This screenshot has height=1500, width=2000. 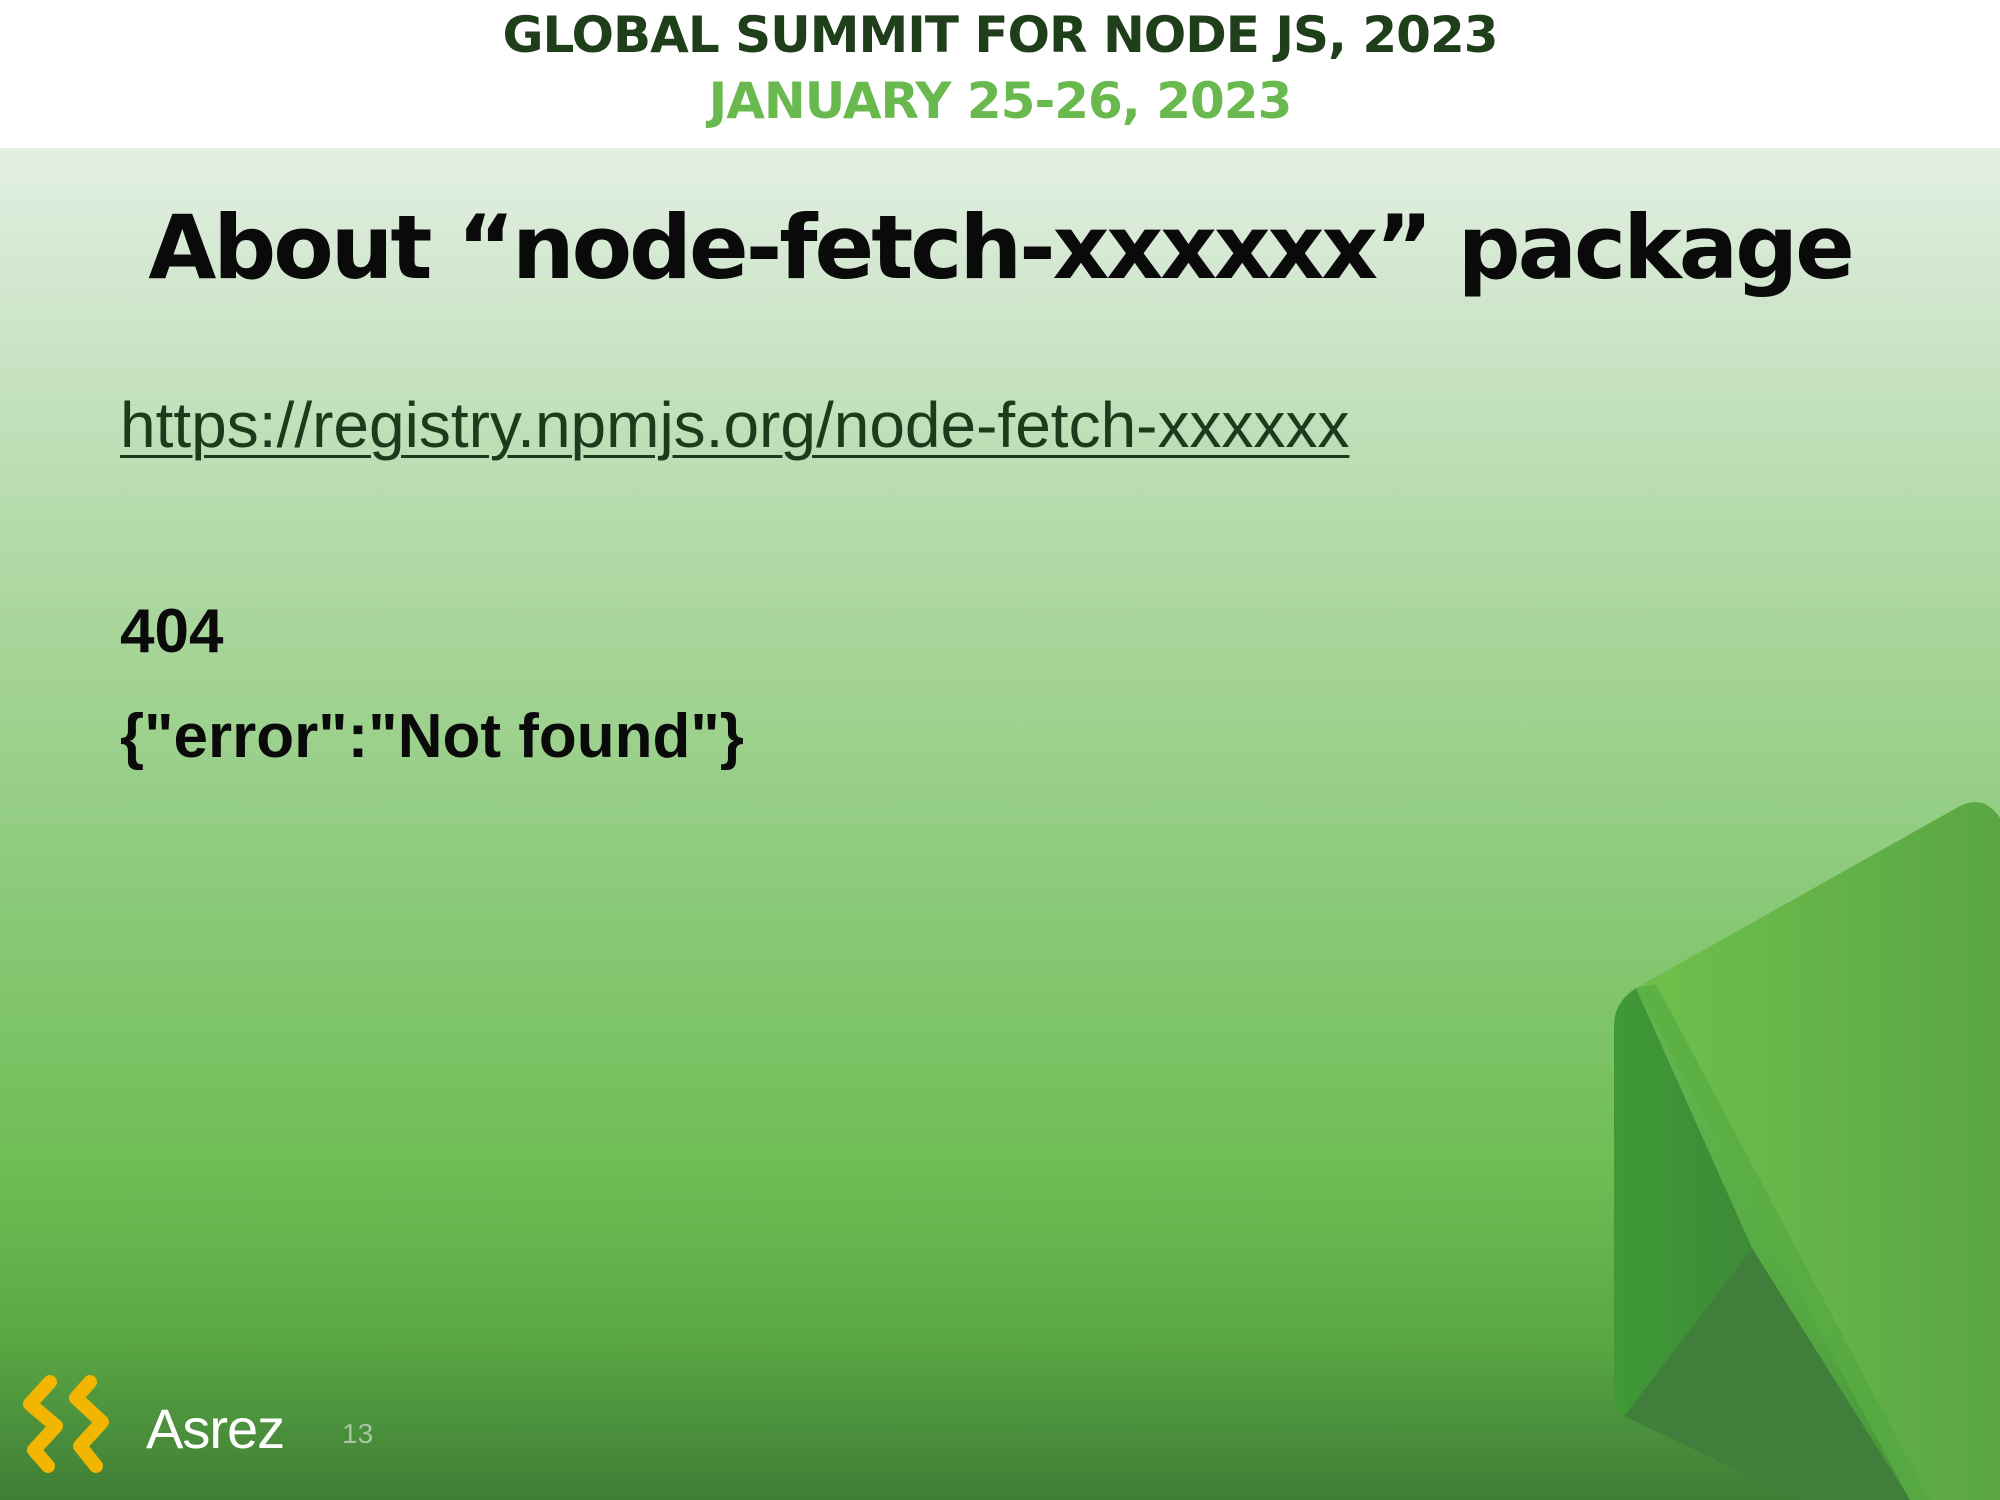 What do you see at coordinates (215, 1428) in the screenshot?
I see `brand-name: Asrez` at bounding box center [215, 1428].